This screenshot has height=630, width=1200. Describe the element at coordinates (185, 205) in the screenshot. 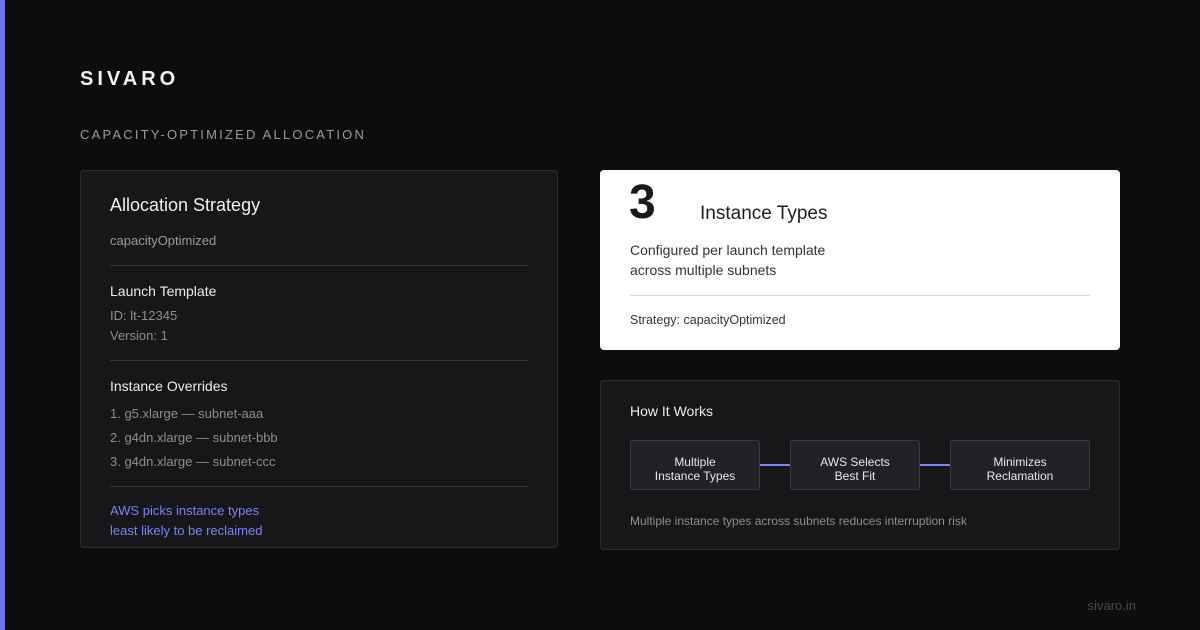

I see `card-title: Allocation Strategy` at that location.